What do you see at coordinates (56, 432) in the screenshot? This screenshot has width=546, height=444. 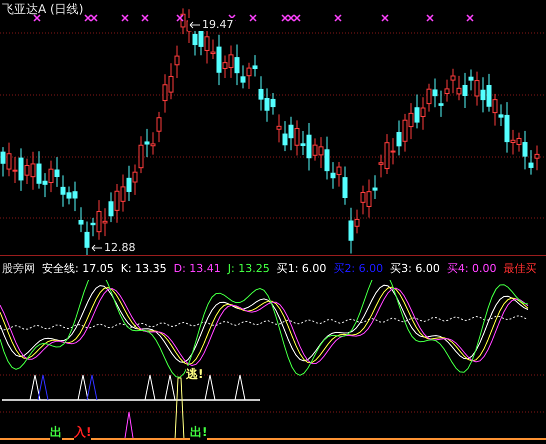 I see `signal-label: 出` at bounding box center [56, 432].